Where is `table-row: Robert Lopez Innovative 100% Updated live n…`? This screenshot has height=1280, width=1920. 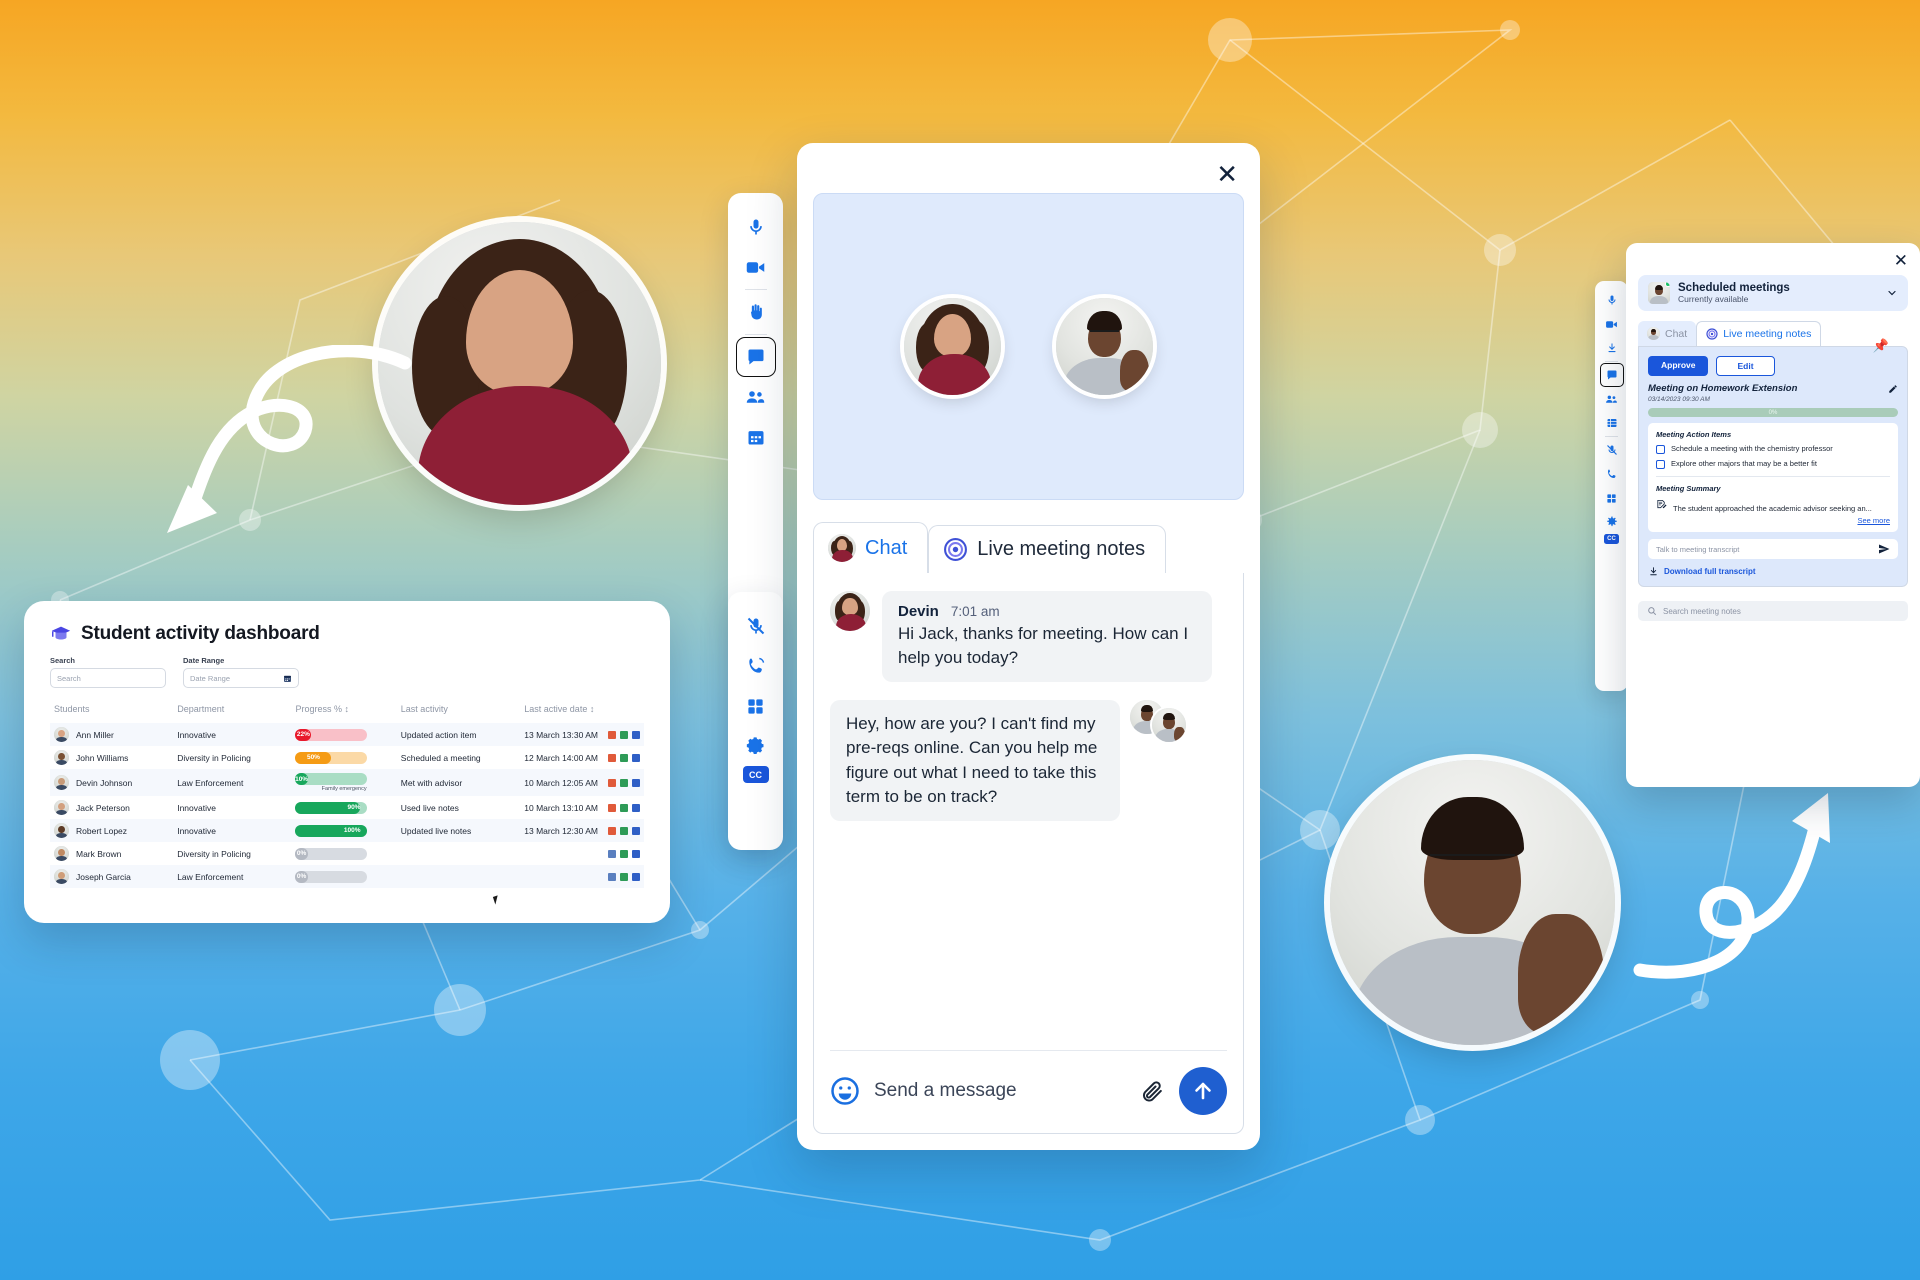
table-row: Robert Lopez Innovative 100% Updated live n… is located at coordinates (347, 830).